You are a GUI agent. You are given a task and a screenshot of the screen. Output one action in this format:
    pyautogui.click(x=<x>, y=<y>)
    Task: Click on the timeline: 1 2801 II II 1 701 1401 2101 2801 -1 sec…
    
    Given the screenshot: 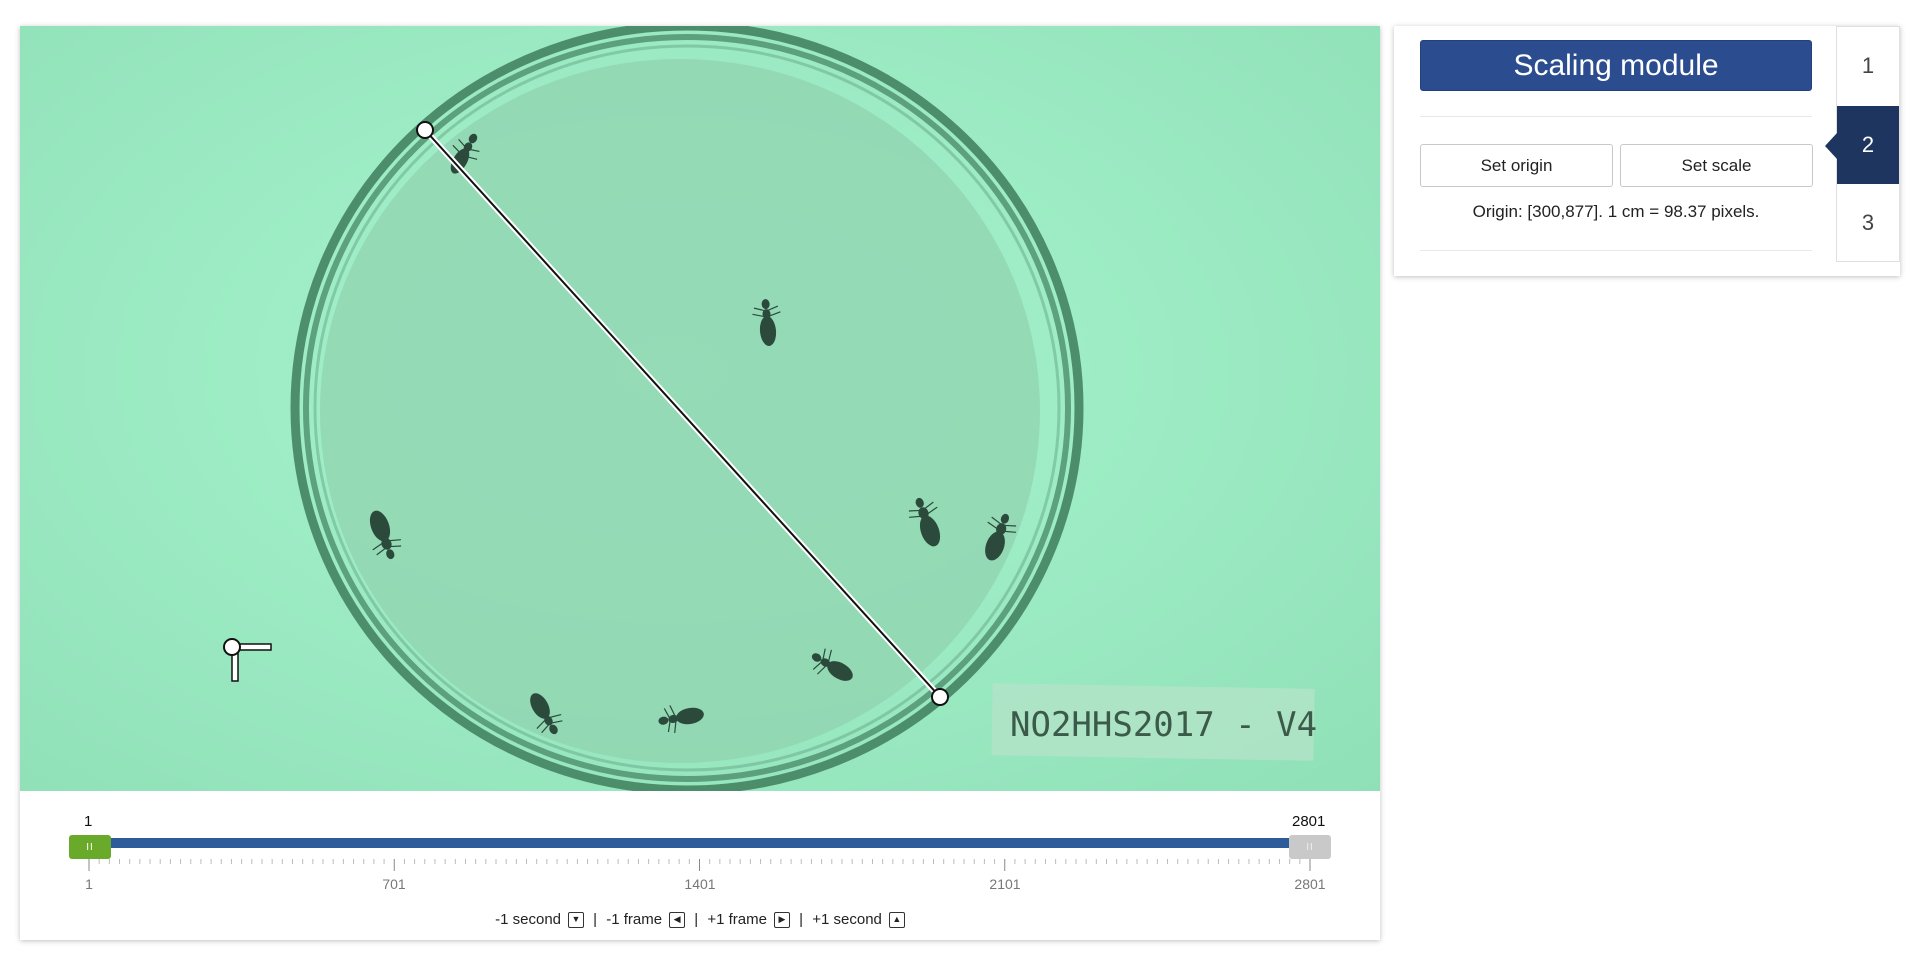 What is the action you would take?
    pyautogui.click(x=700, y=865)
    